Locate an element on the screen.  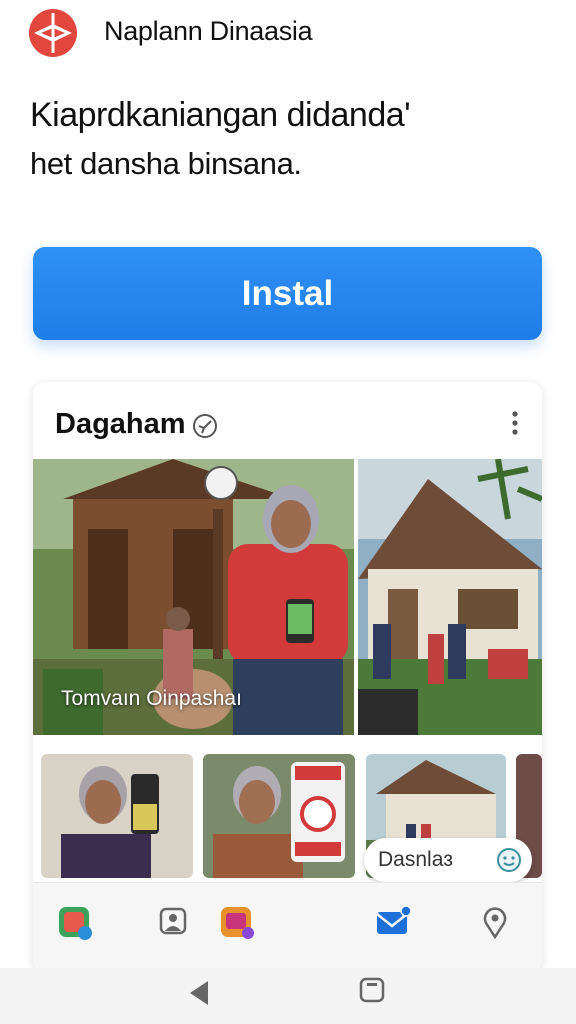
thumbnail-1-image is located at coordinates (117, 816).